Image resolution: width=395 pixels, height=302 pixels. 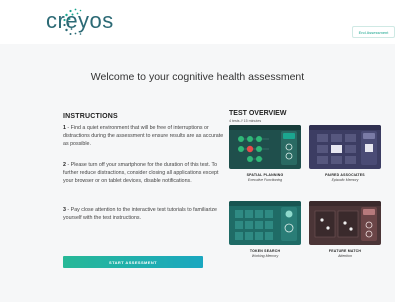 I want to click on spatial-planning-thumbnail-icon, so click(x=265, y=147).